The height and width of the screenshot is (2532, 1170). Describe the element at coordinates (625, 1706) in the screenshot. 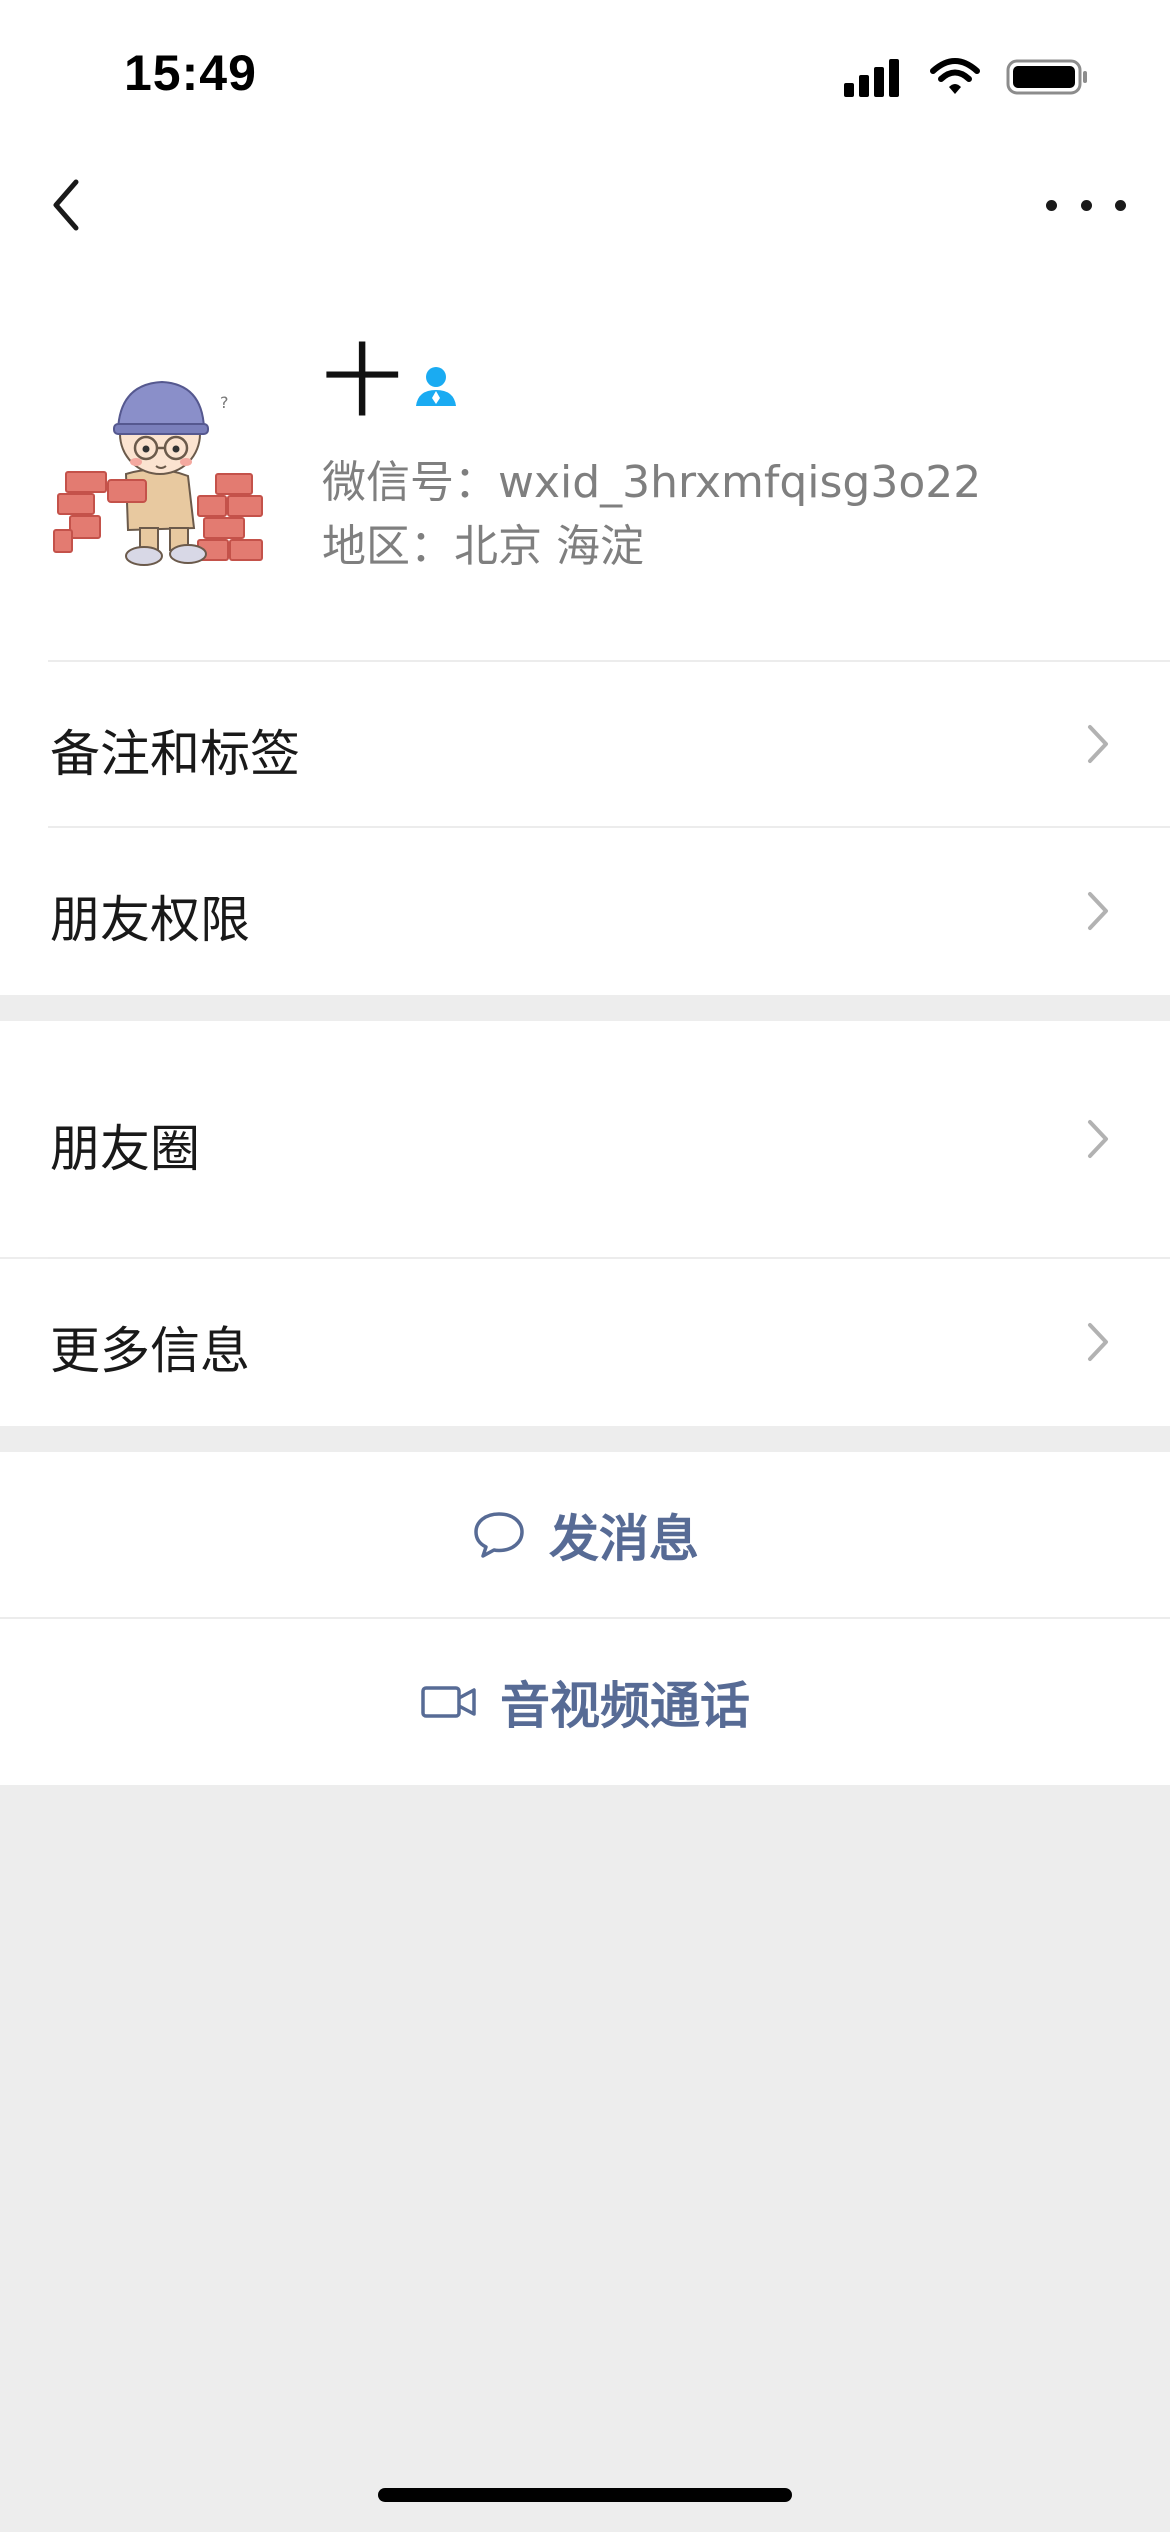

I see `av-call-label: 音视频通话` at that location.